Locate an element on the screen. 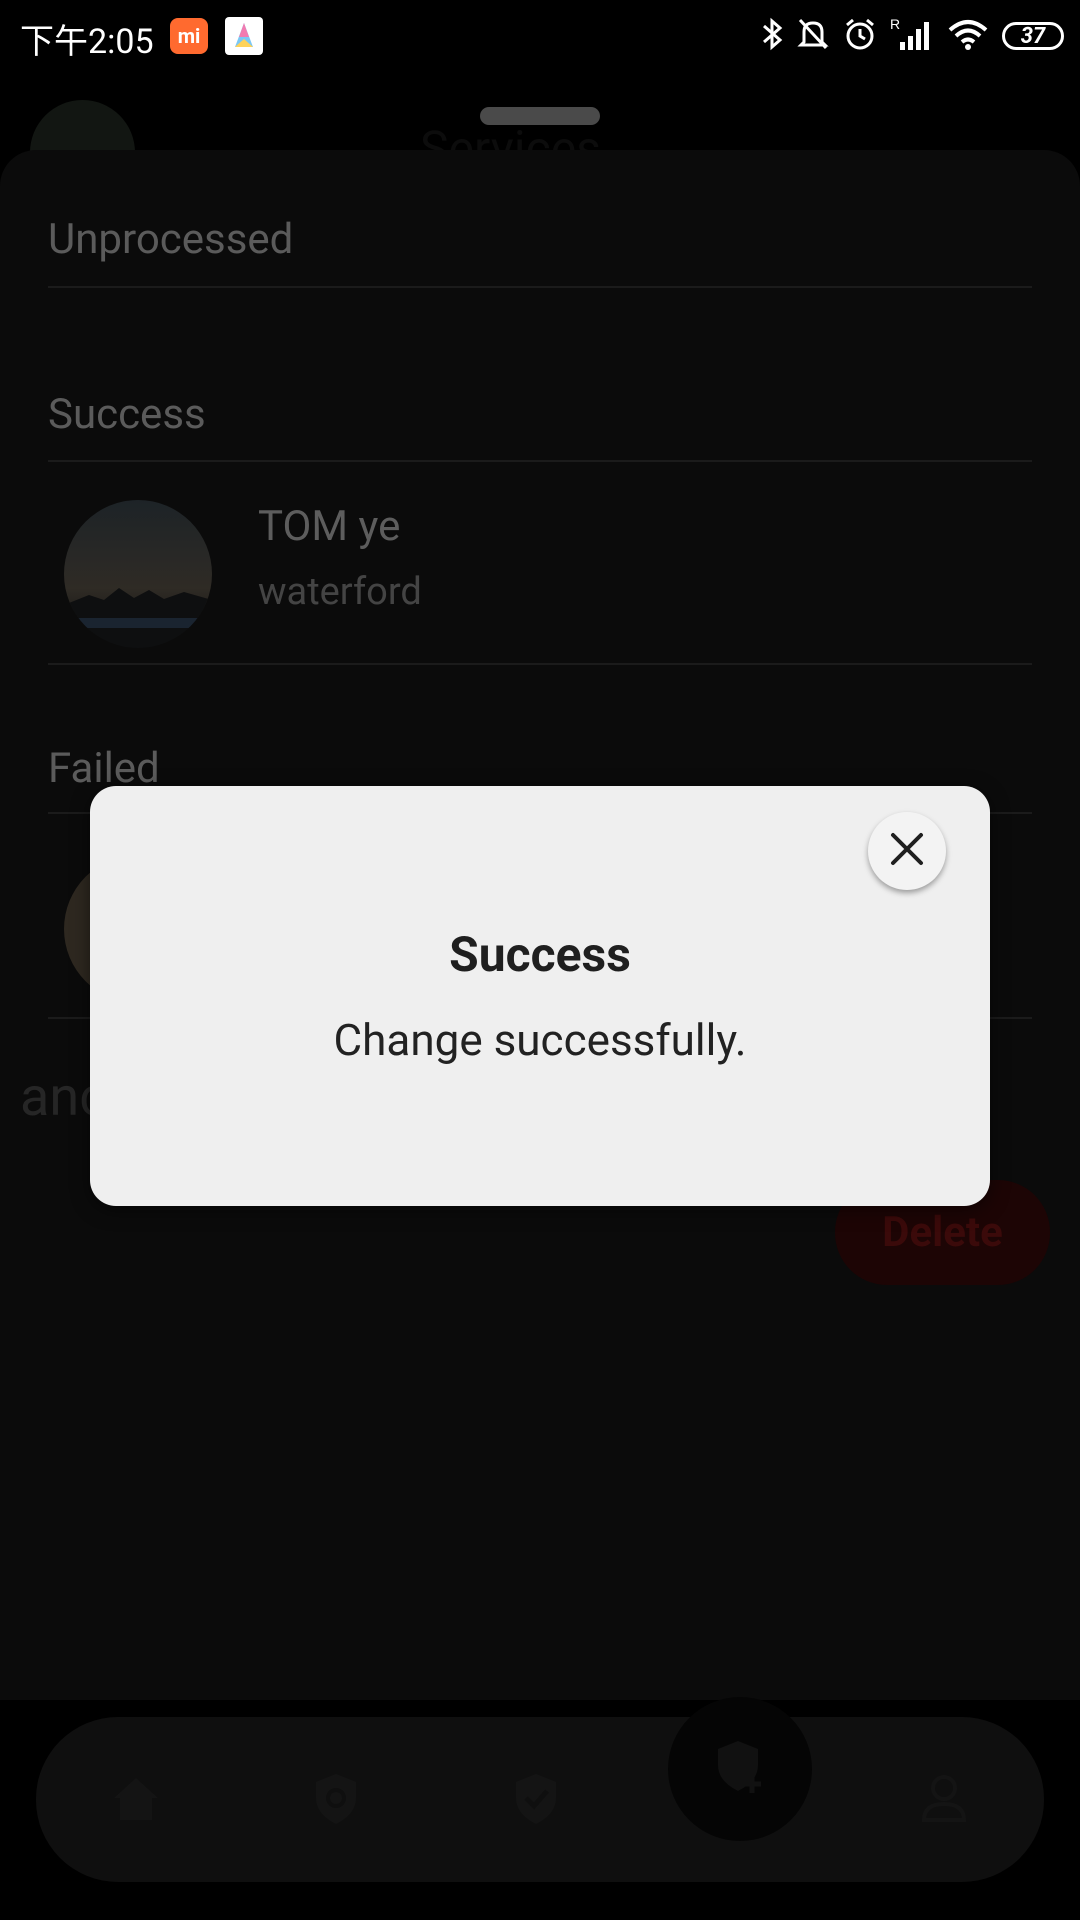  app-notification-icon is located at coordinates (244, 36).